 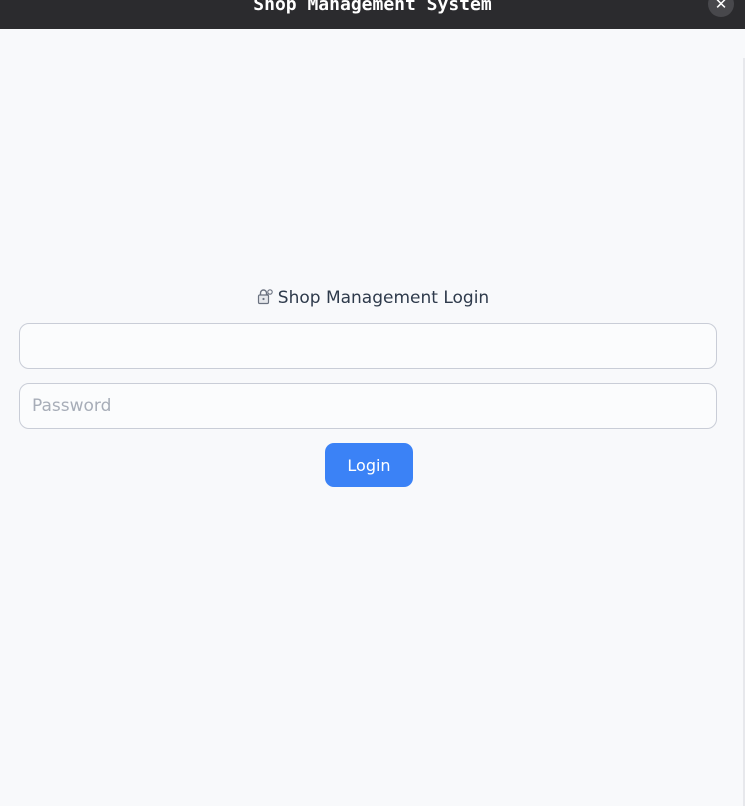 I want to click on lock-icon, so click(x=264, y=299).